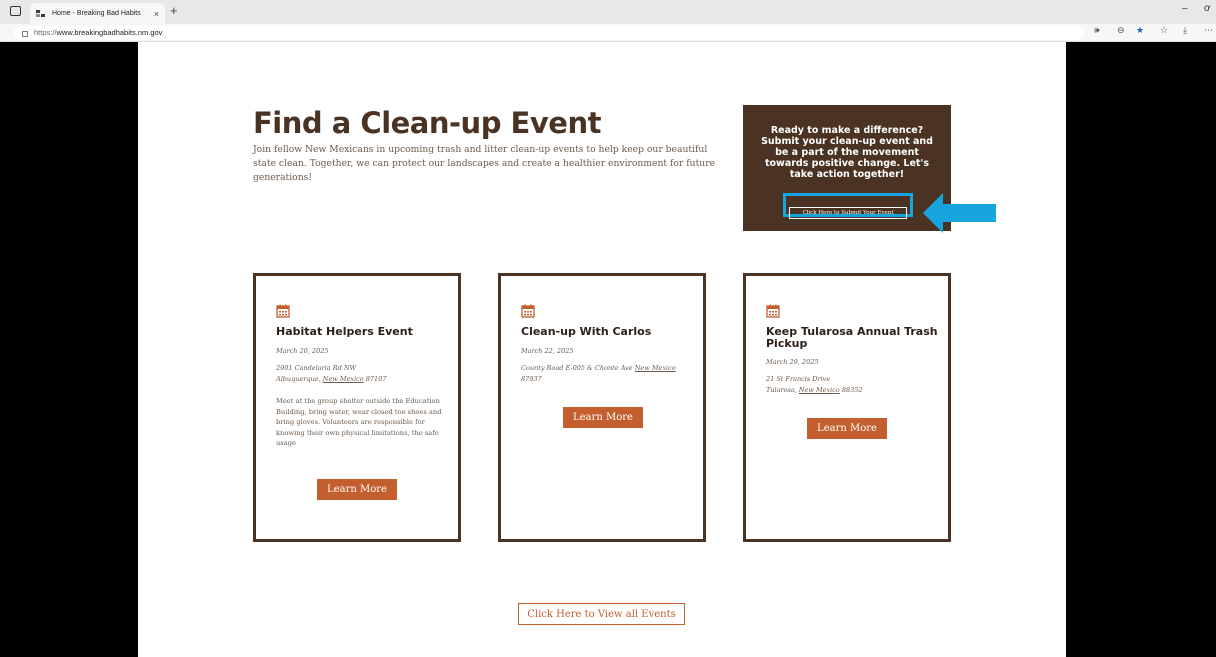 This screenshot has height=657, width=1216. I want to click on address-zip: 87107, so click(375, 379).